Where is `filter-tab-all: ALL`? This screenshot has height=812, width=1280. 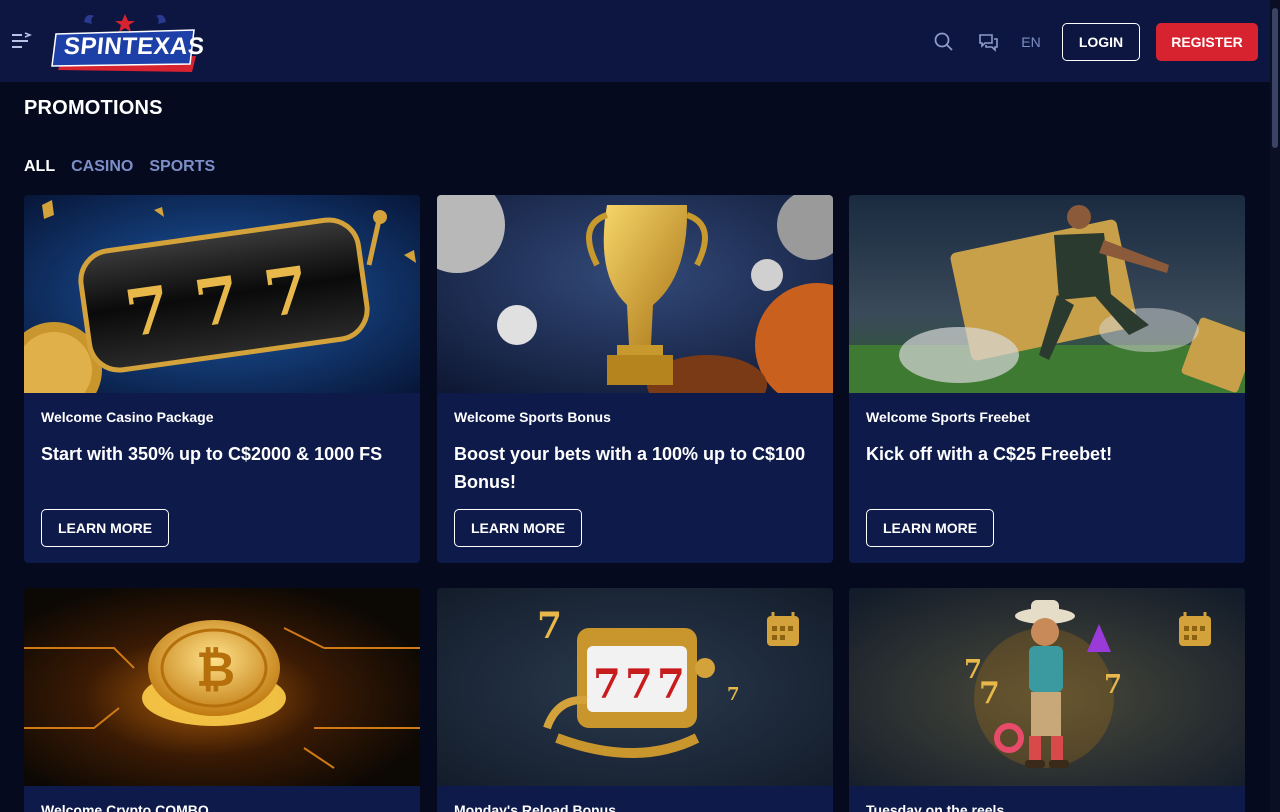
filter-tab-all: ALL is located at coordinates (39, 167).